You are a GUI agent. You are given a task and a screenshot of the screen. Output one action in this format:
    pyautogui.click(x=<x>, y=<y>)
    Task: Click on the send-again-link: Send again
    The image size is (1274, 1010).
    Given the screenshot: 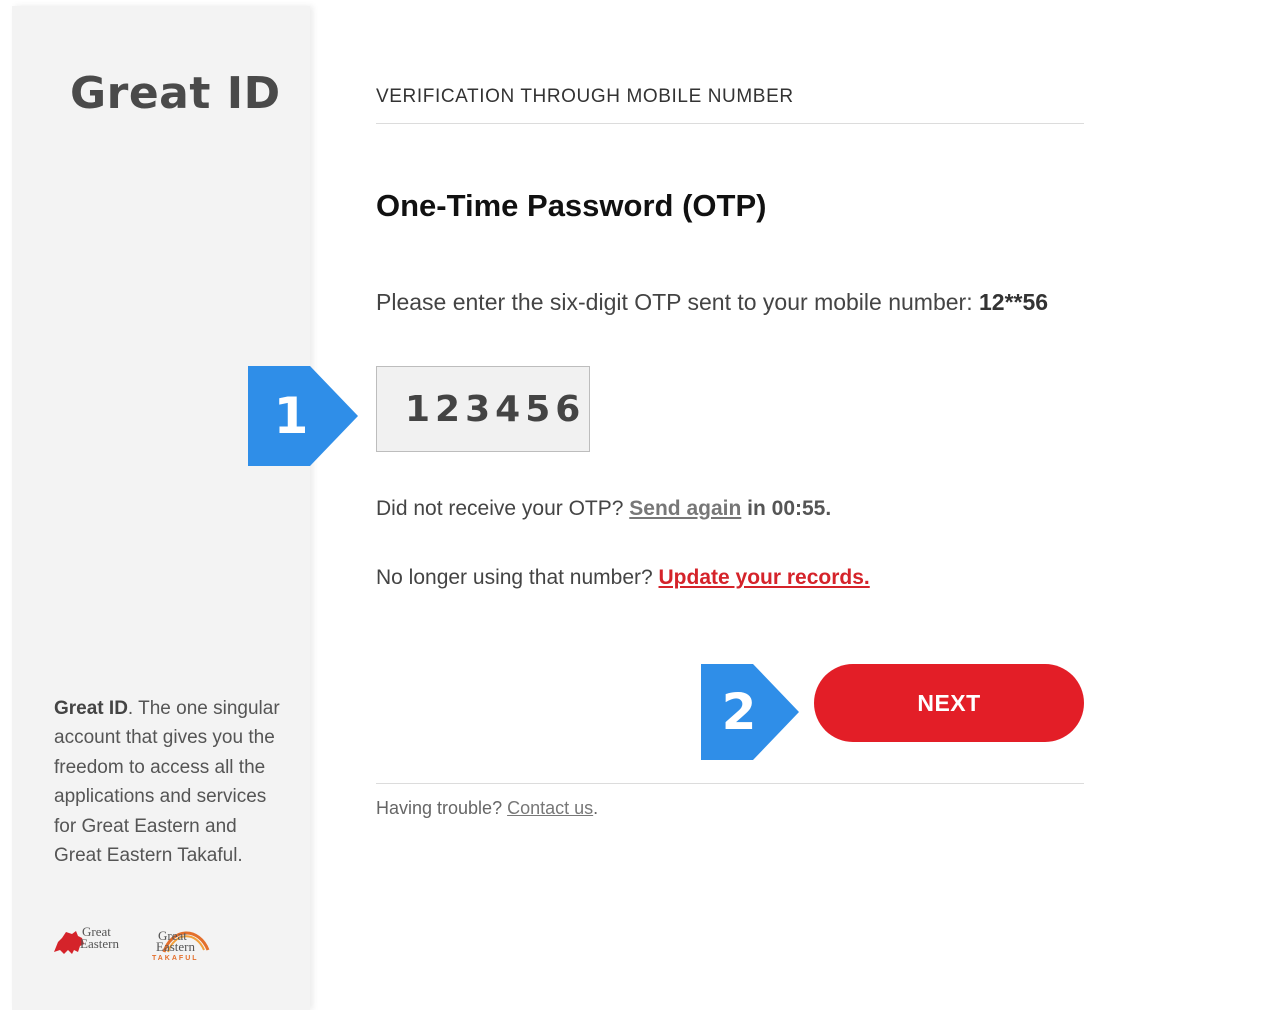 What is the action you would take?
    pyautogui.click(x=685, y=508)
    